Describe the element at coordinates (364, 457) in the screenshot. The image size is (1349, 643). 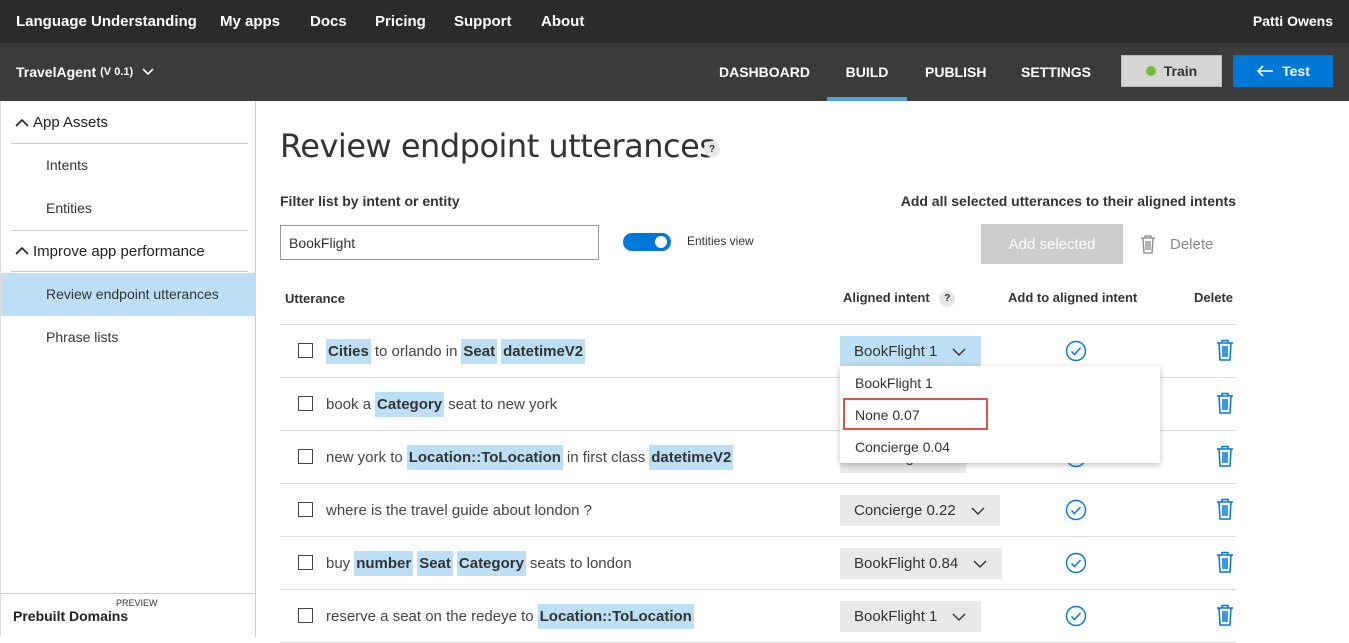
I see `utterance-token: new york to` at that location.